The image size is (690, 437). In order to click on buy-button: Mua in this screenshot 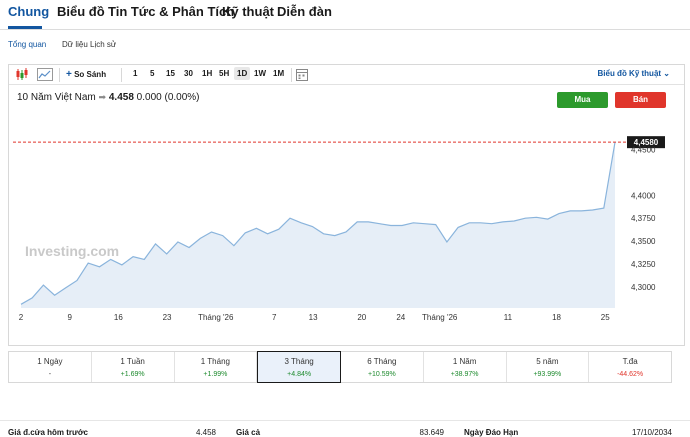, I will do `click(582, 100)`.